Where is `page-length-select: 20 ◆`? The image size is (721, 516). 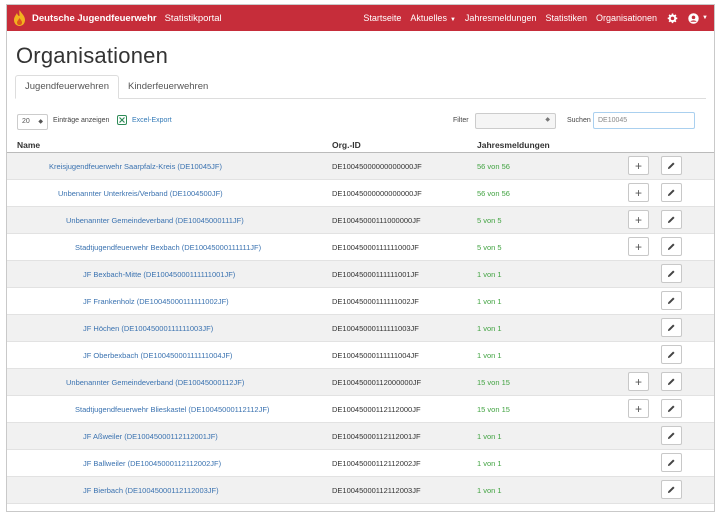 page-length-select: 20 ◆ is located at coordinates (32, 122).